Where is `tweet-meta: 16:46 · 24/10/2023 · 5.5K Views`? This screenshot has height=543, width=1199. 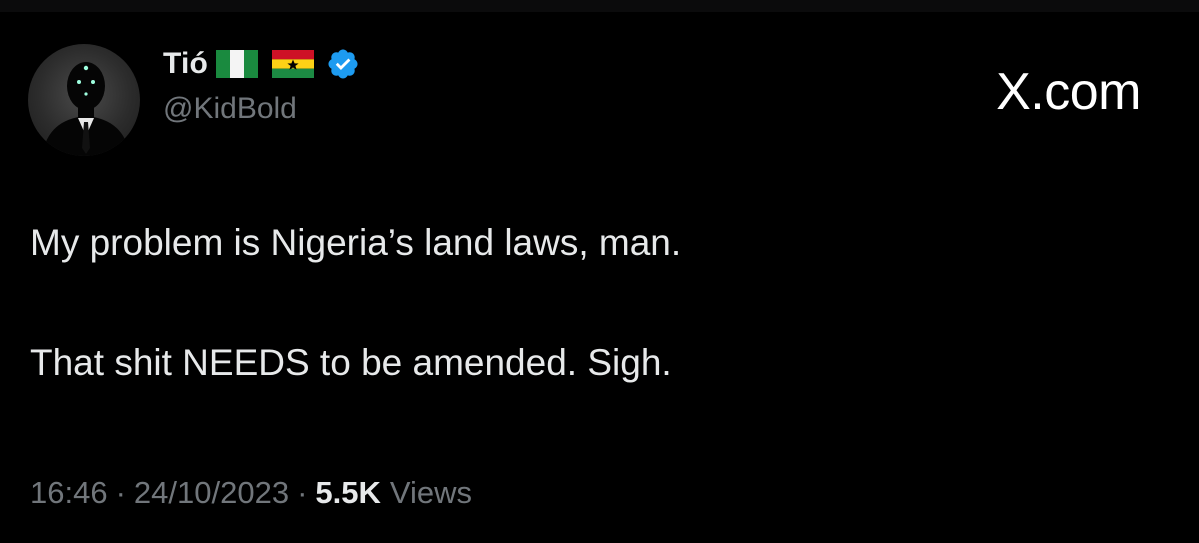 tweet-meta: 16:46 · 24/10/2023 · 5.5K Views is located at coordinates (251, 493).